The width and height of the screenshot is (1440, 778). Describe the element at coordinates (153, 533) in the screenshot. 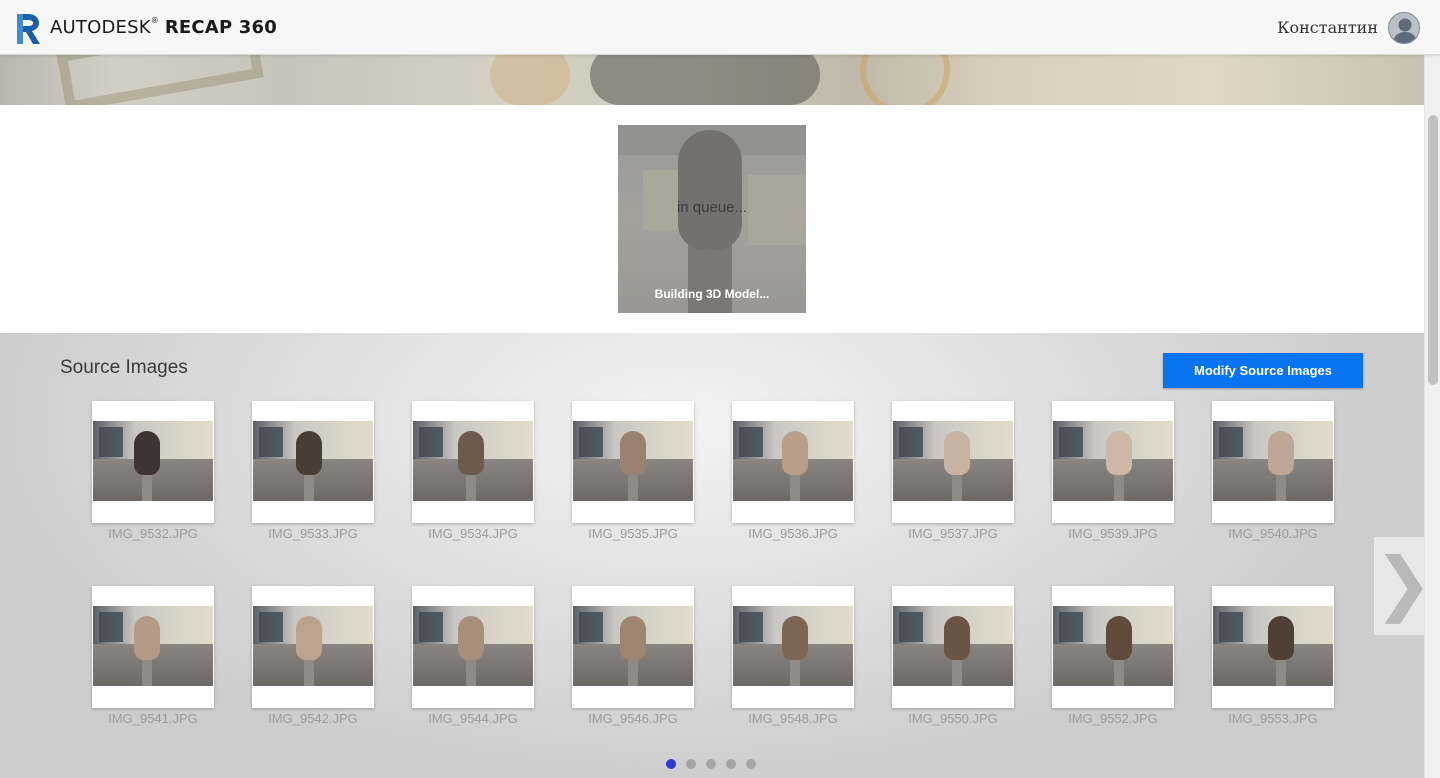

I see `thumbnail-filename: IMG_9532.JPG` at that location.